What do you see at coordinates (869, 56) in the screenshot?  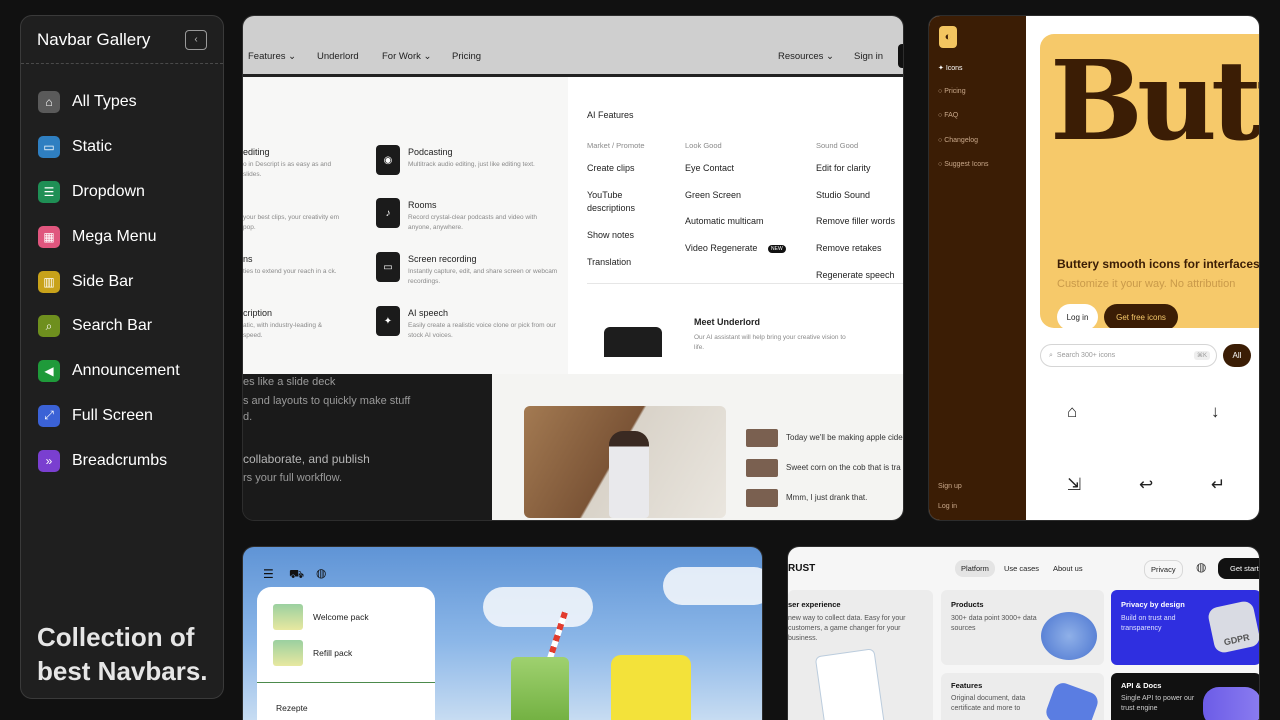 I see `nav-link-signin: Sign in` at bounding box center [869, 56].